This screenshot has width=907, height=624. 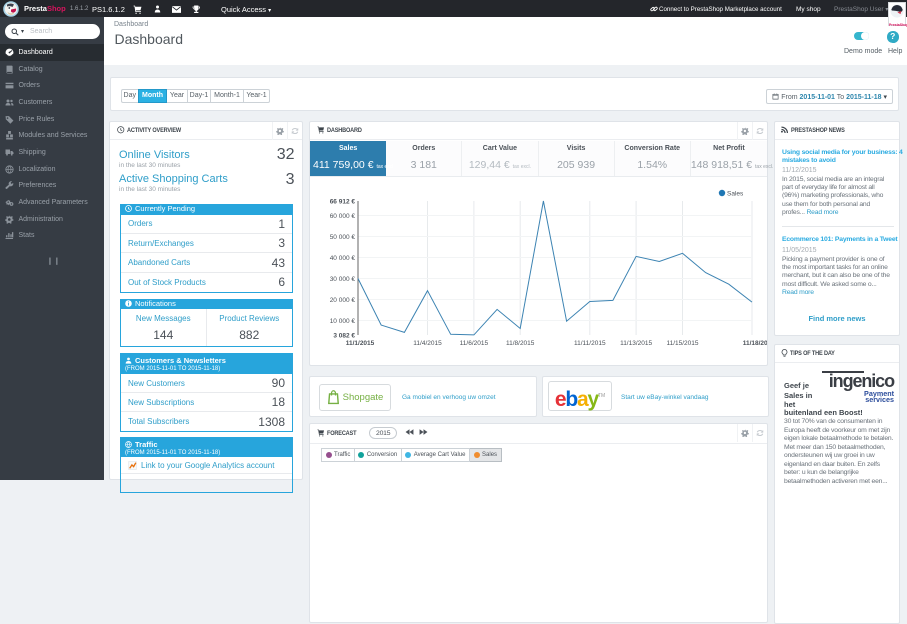 What do you see at coordinates (520, 343) in the screenshot?
I see `svg-text: 11/8/2015` at bounding box center [520, 343].